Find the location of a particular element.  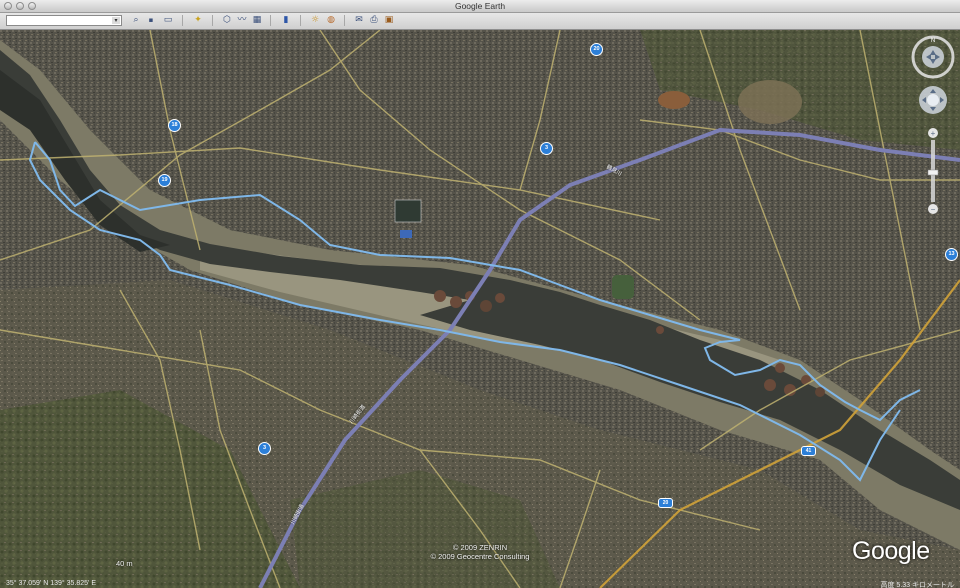

search-icon: ⌕ is located at coordinates (136, 20).